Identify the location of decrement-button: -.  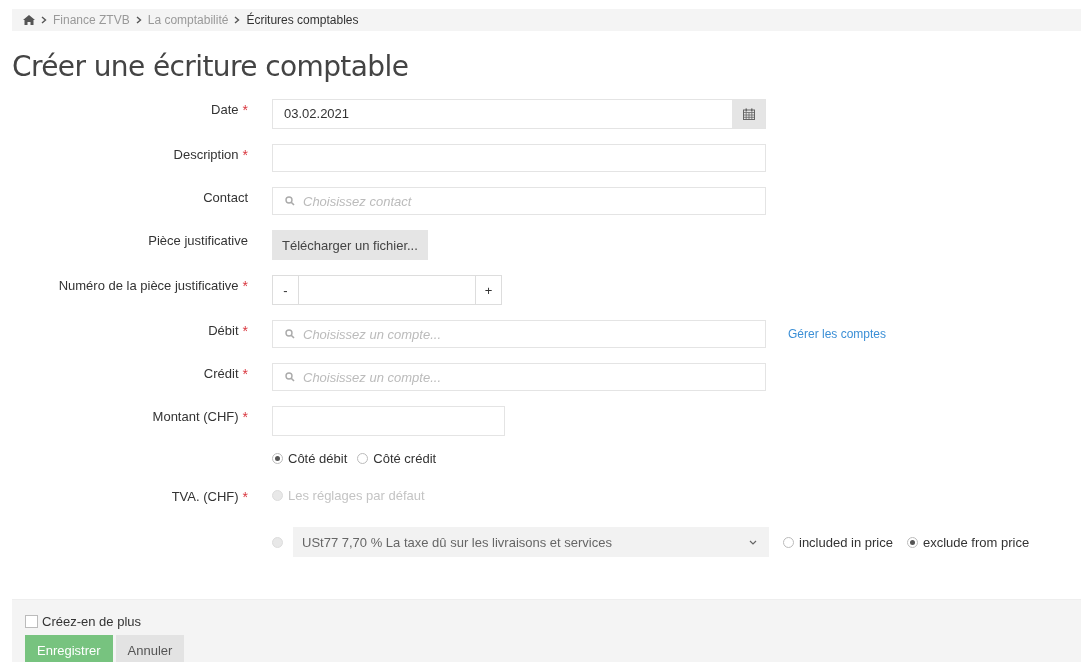
(285, 290).